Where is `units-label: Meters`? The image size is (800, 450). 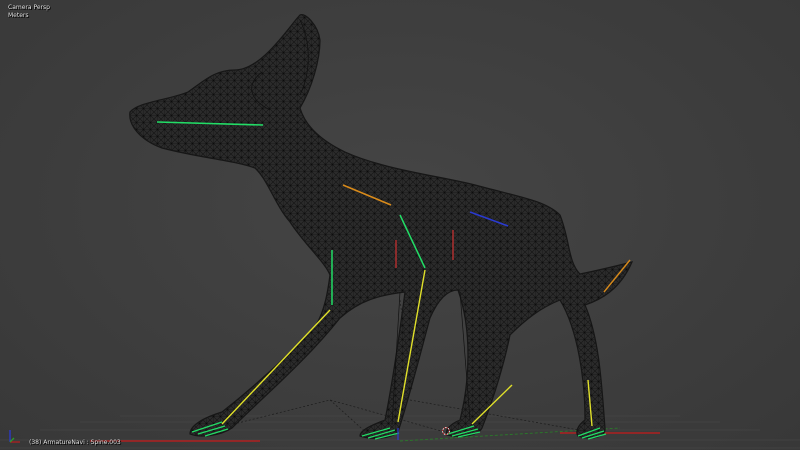 units-label: Meters is located at coordinates (18, 15).